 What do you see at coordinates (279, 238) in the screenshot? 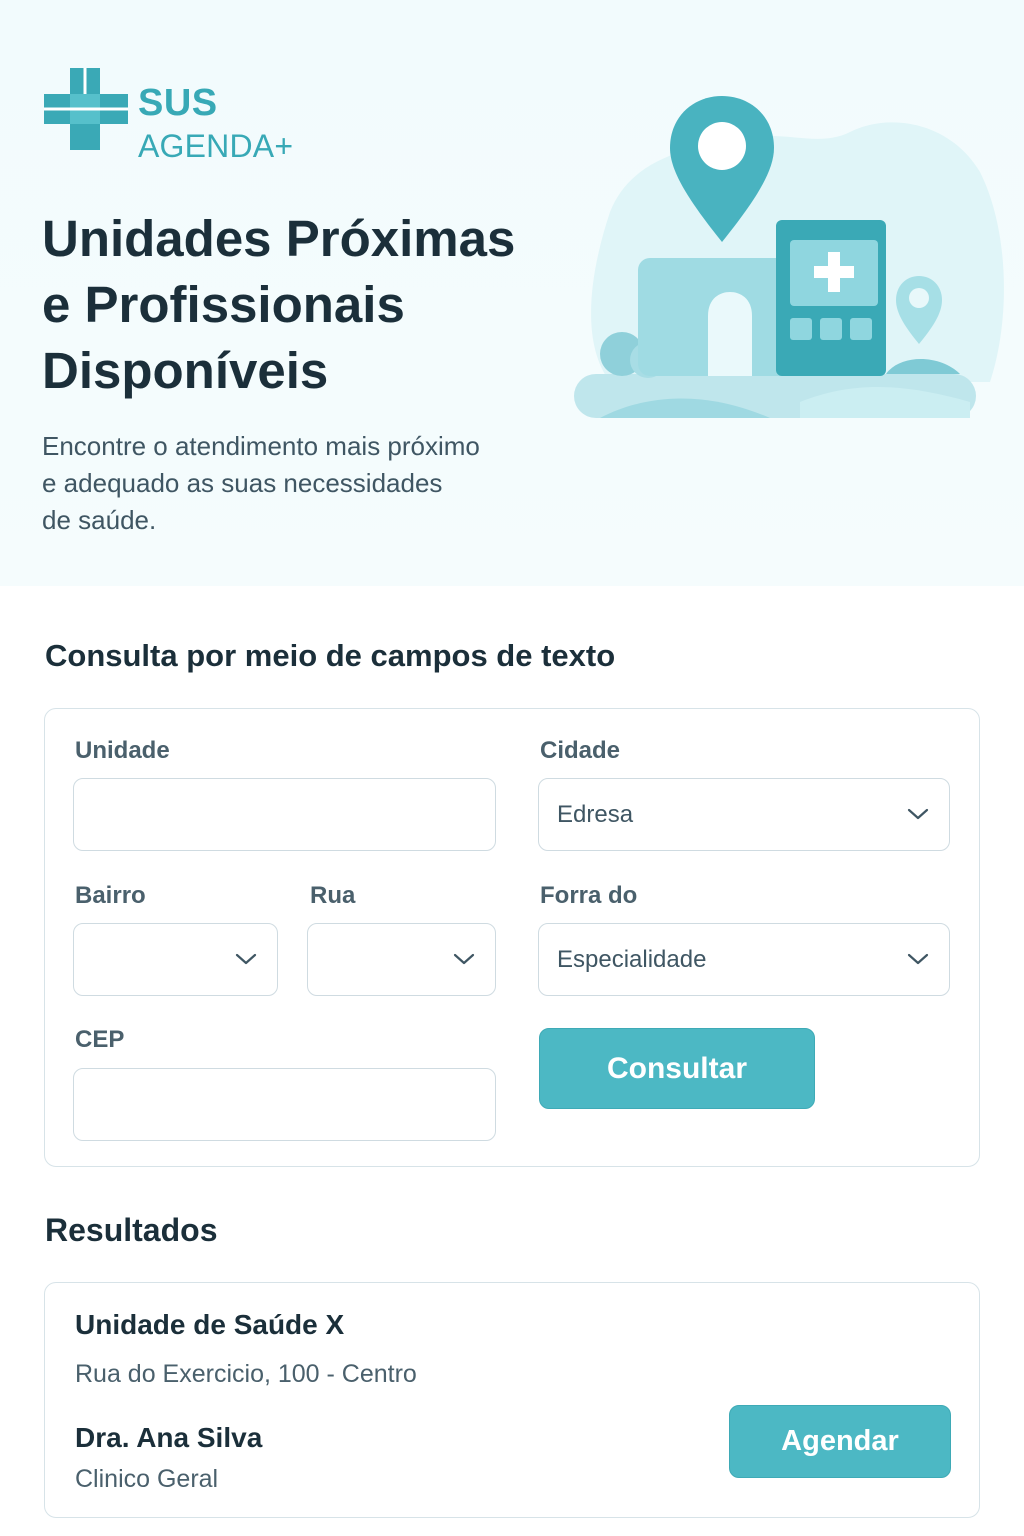
I see `page-title-line: Unidades Próximas` at bounding box center [279, 238].